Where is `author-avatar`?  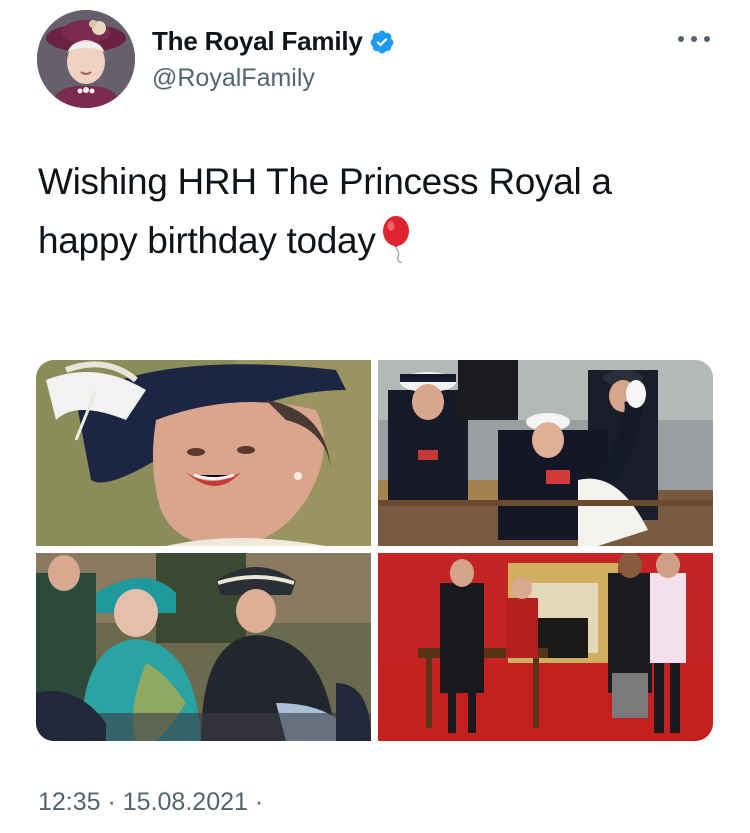 author-avatar is located at coordinates (86, 59).